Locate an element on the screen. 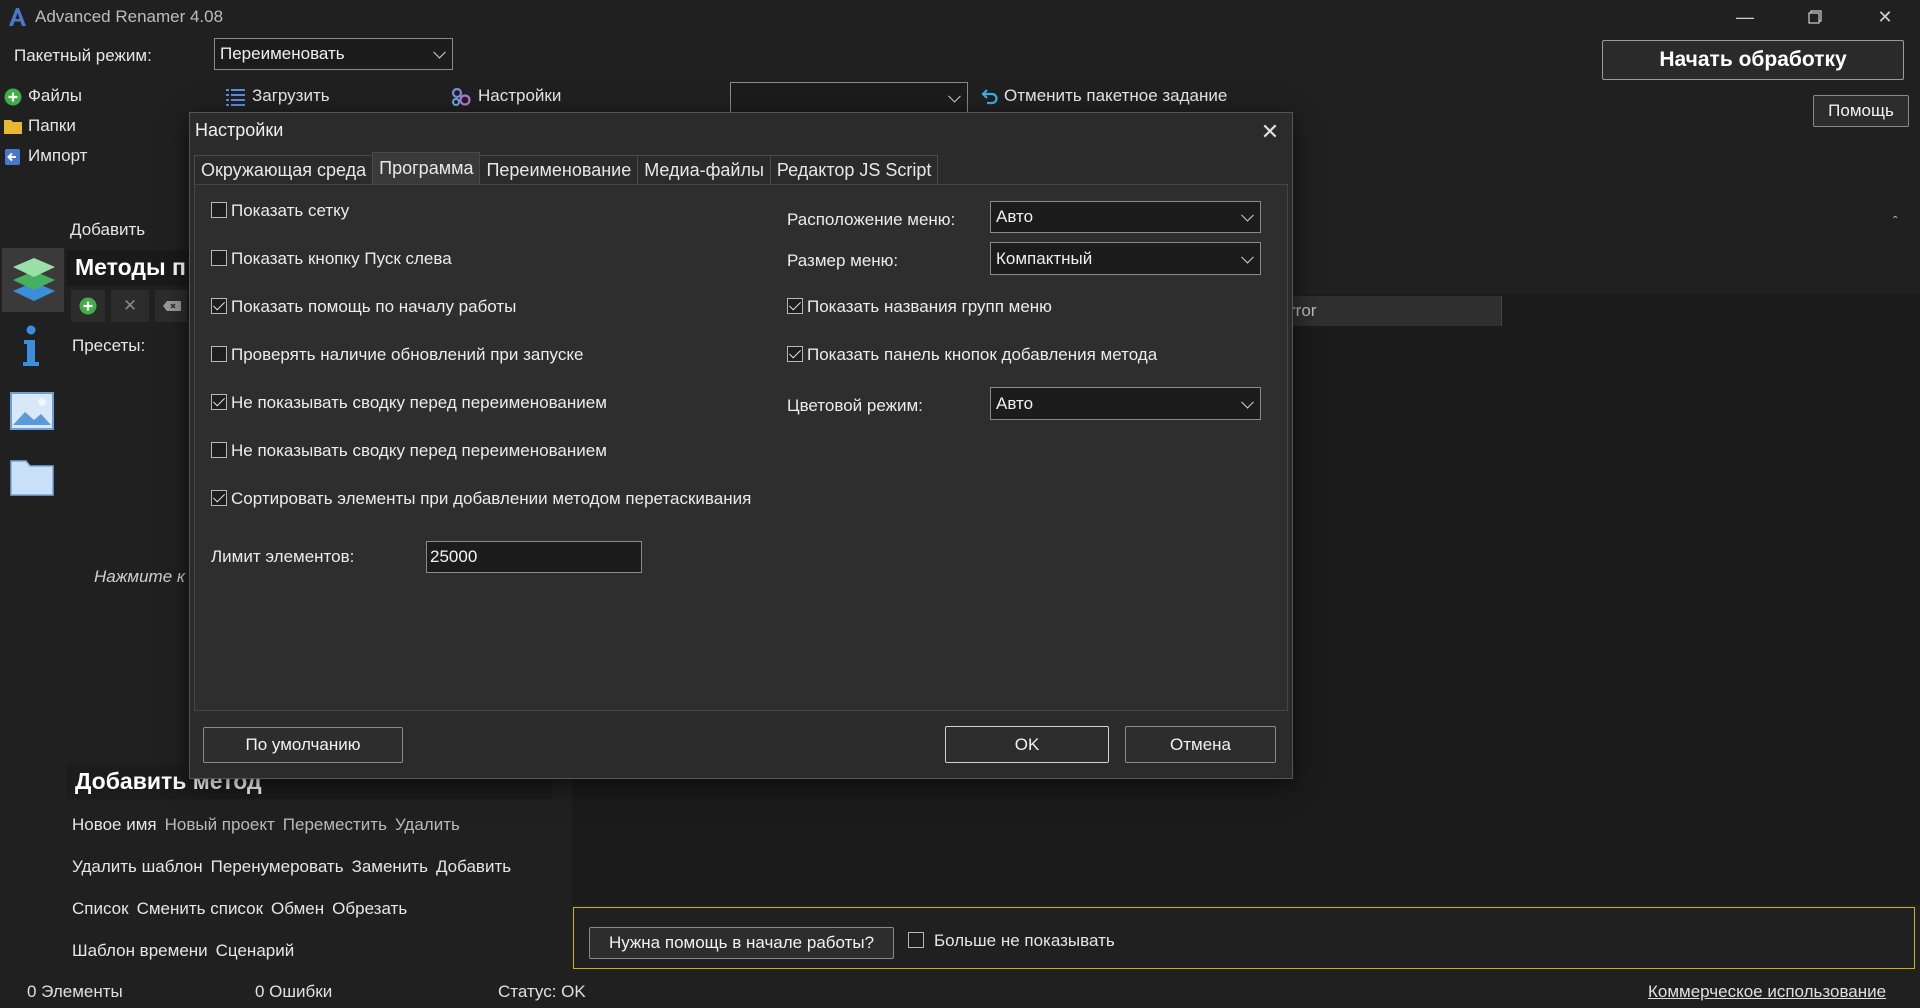 Image resolution: width=1920 pixels, height=1008 pixels. show-group-names-checkbox is located at coordinates (795, 306).